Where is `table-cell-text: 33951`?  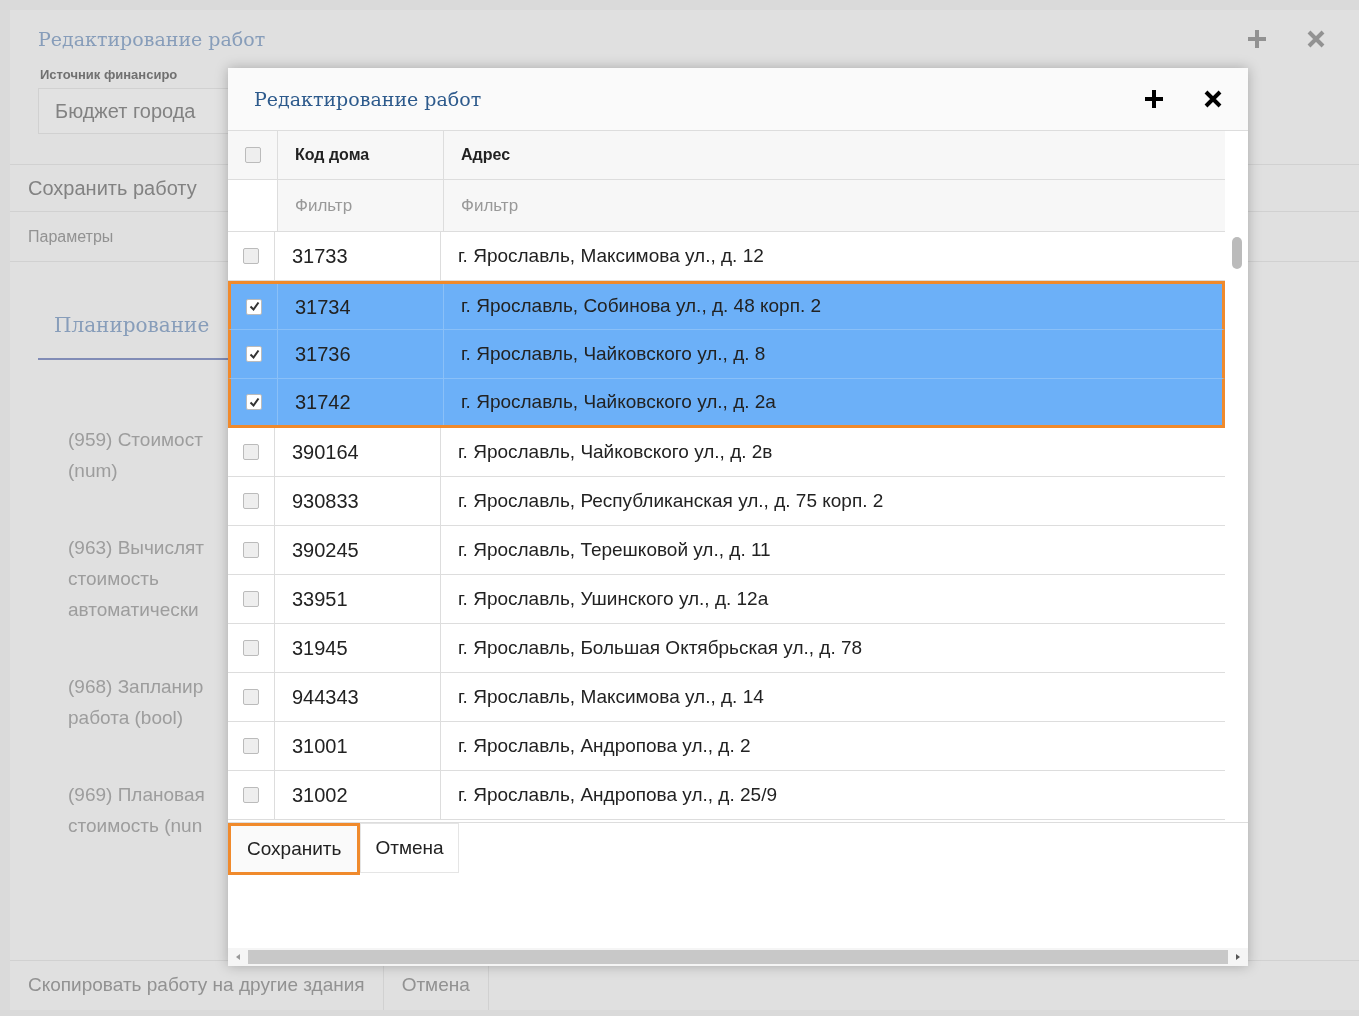 table-cell-text: 33951 is located at coordinates (320, 599).